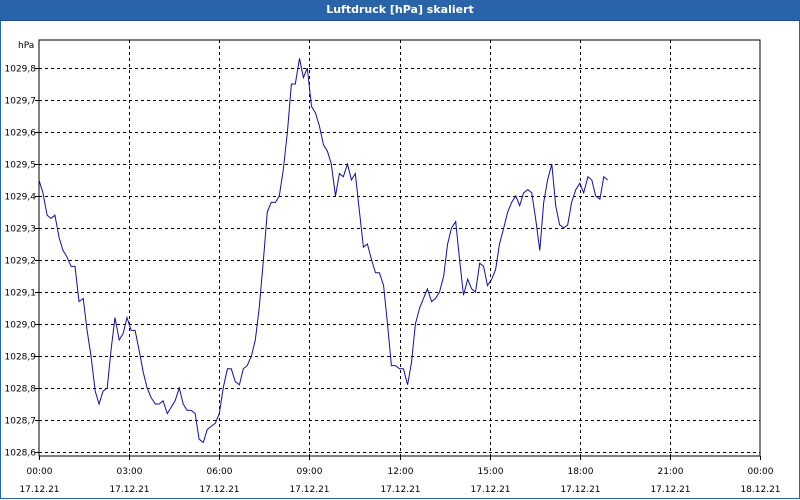 The height and width of the screenshot is (500, 800). What do you see at coordinates (581, 472) in the screenshot?
I see `x-tick-time-label: 18:00` at bounding box center [581, 472].